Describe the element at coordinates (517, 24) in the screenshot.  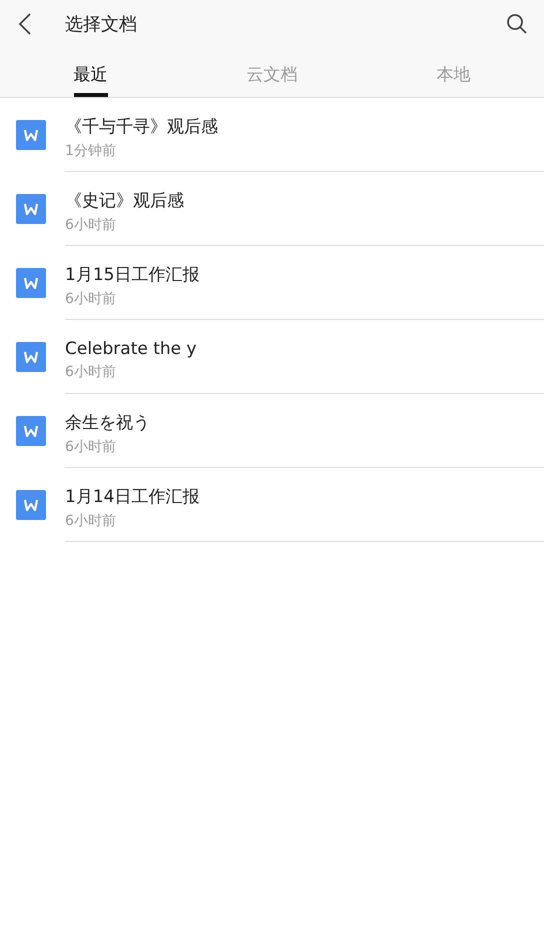
I see `search-icon` at that location.